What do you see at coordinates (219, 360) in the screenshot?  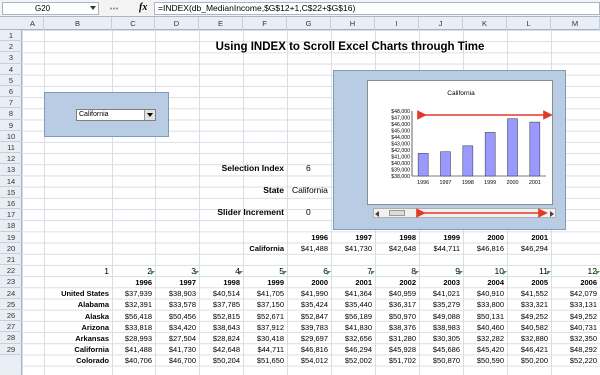 I see `income-cell: $50,204` at bounding box center [219, 360].